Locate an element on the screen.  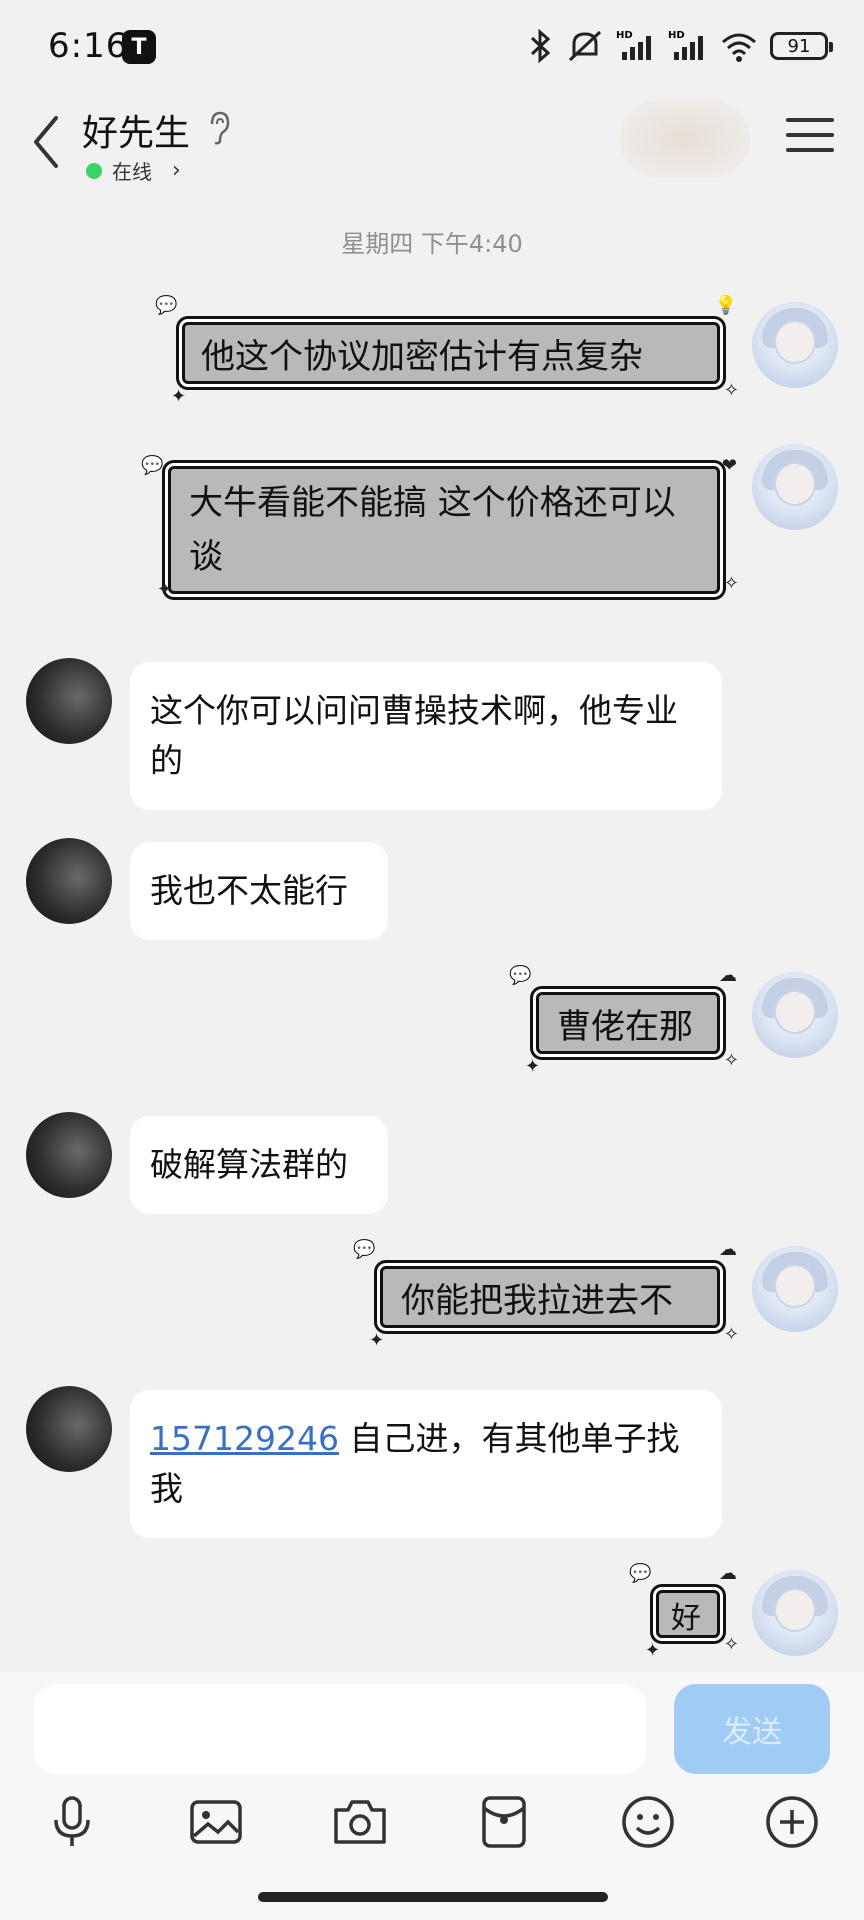
online-dot is located at coordinates (94, 170).